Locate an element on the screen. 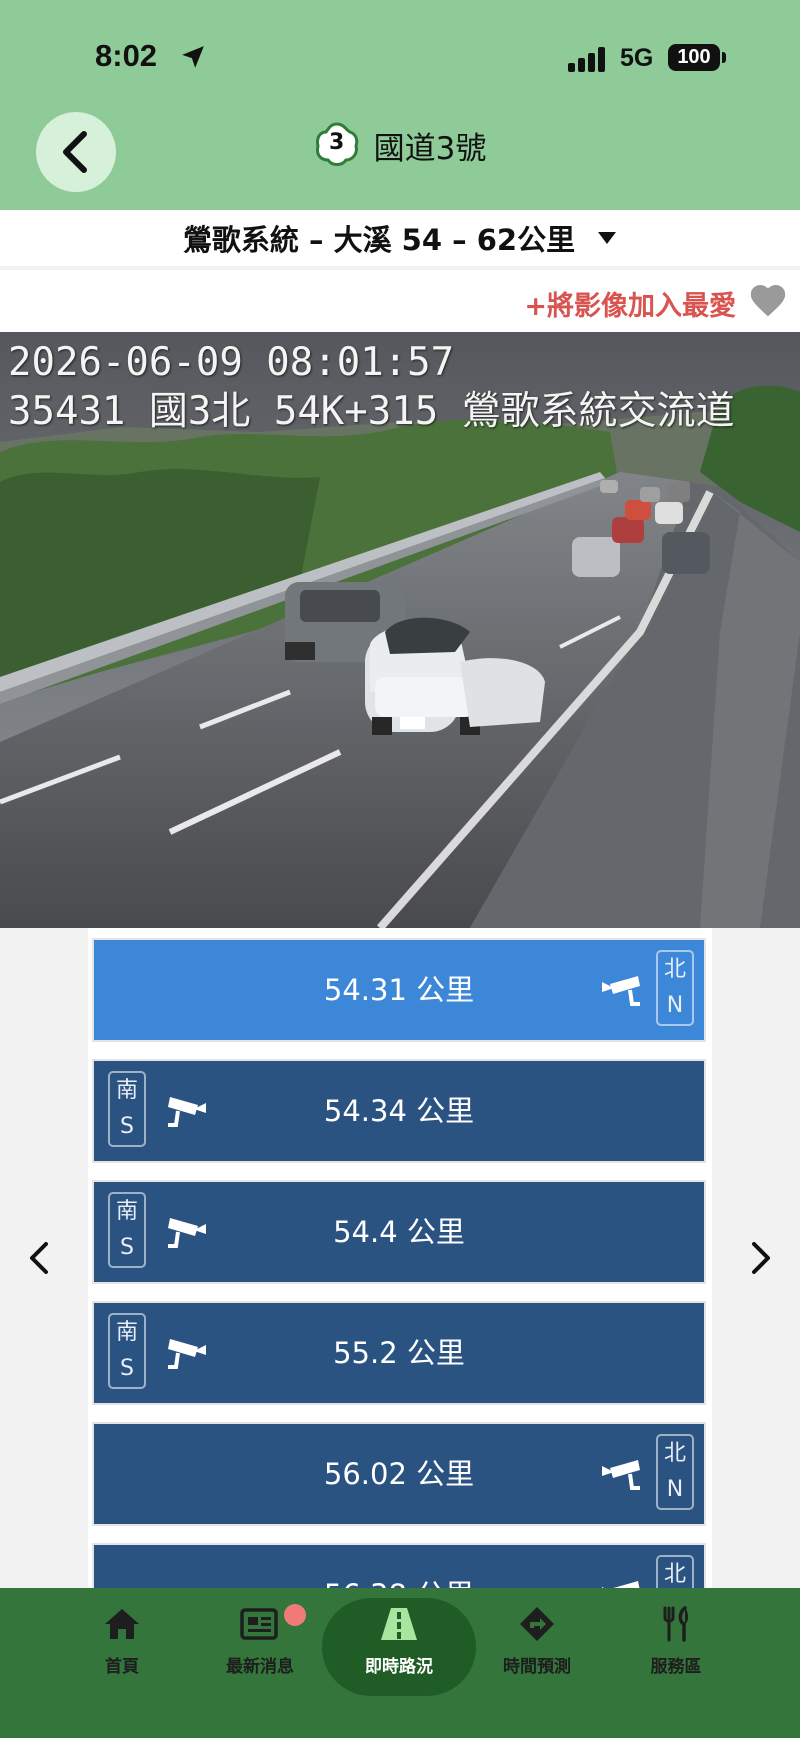 The height and width of the screenshot is (1738, 800). notification-dot is located at coordinates (295, 1615).